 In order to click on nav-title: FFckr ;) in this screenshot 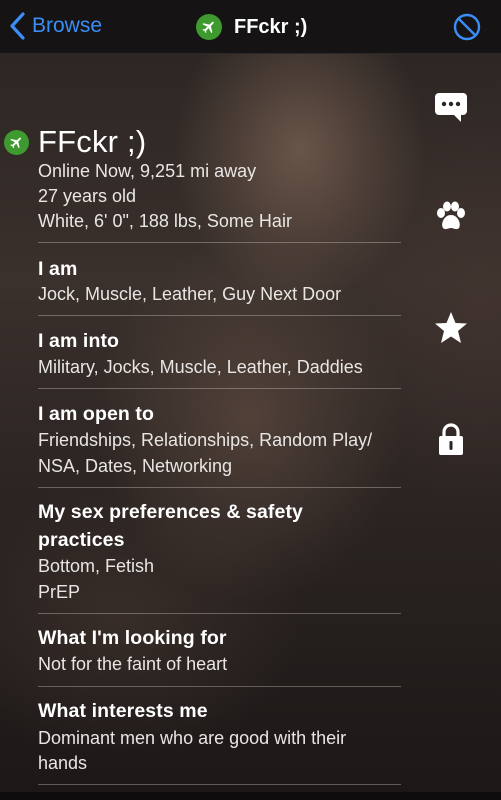, I will do `click(251, 27)`.